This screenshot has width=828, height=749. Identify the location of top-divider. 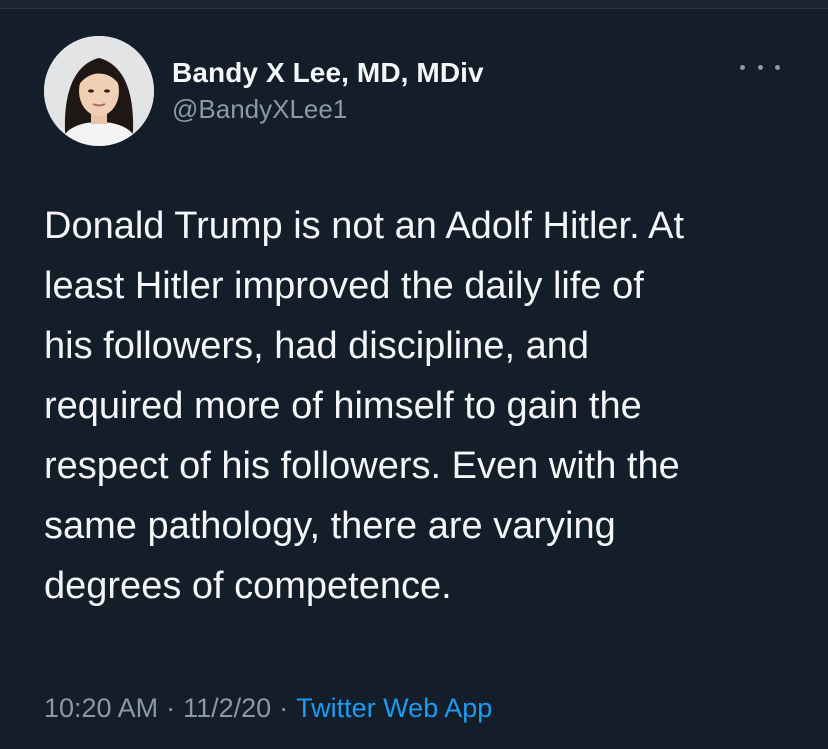
(414, 4).